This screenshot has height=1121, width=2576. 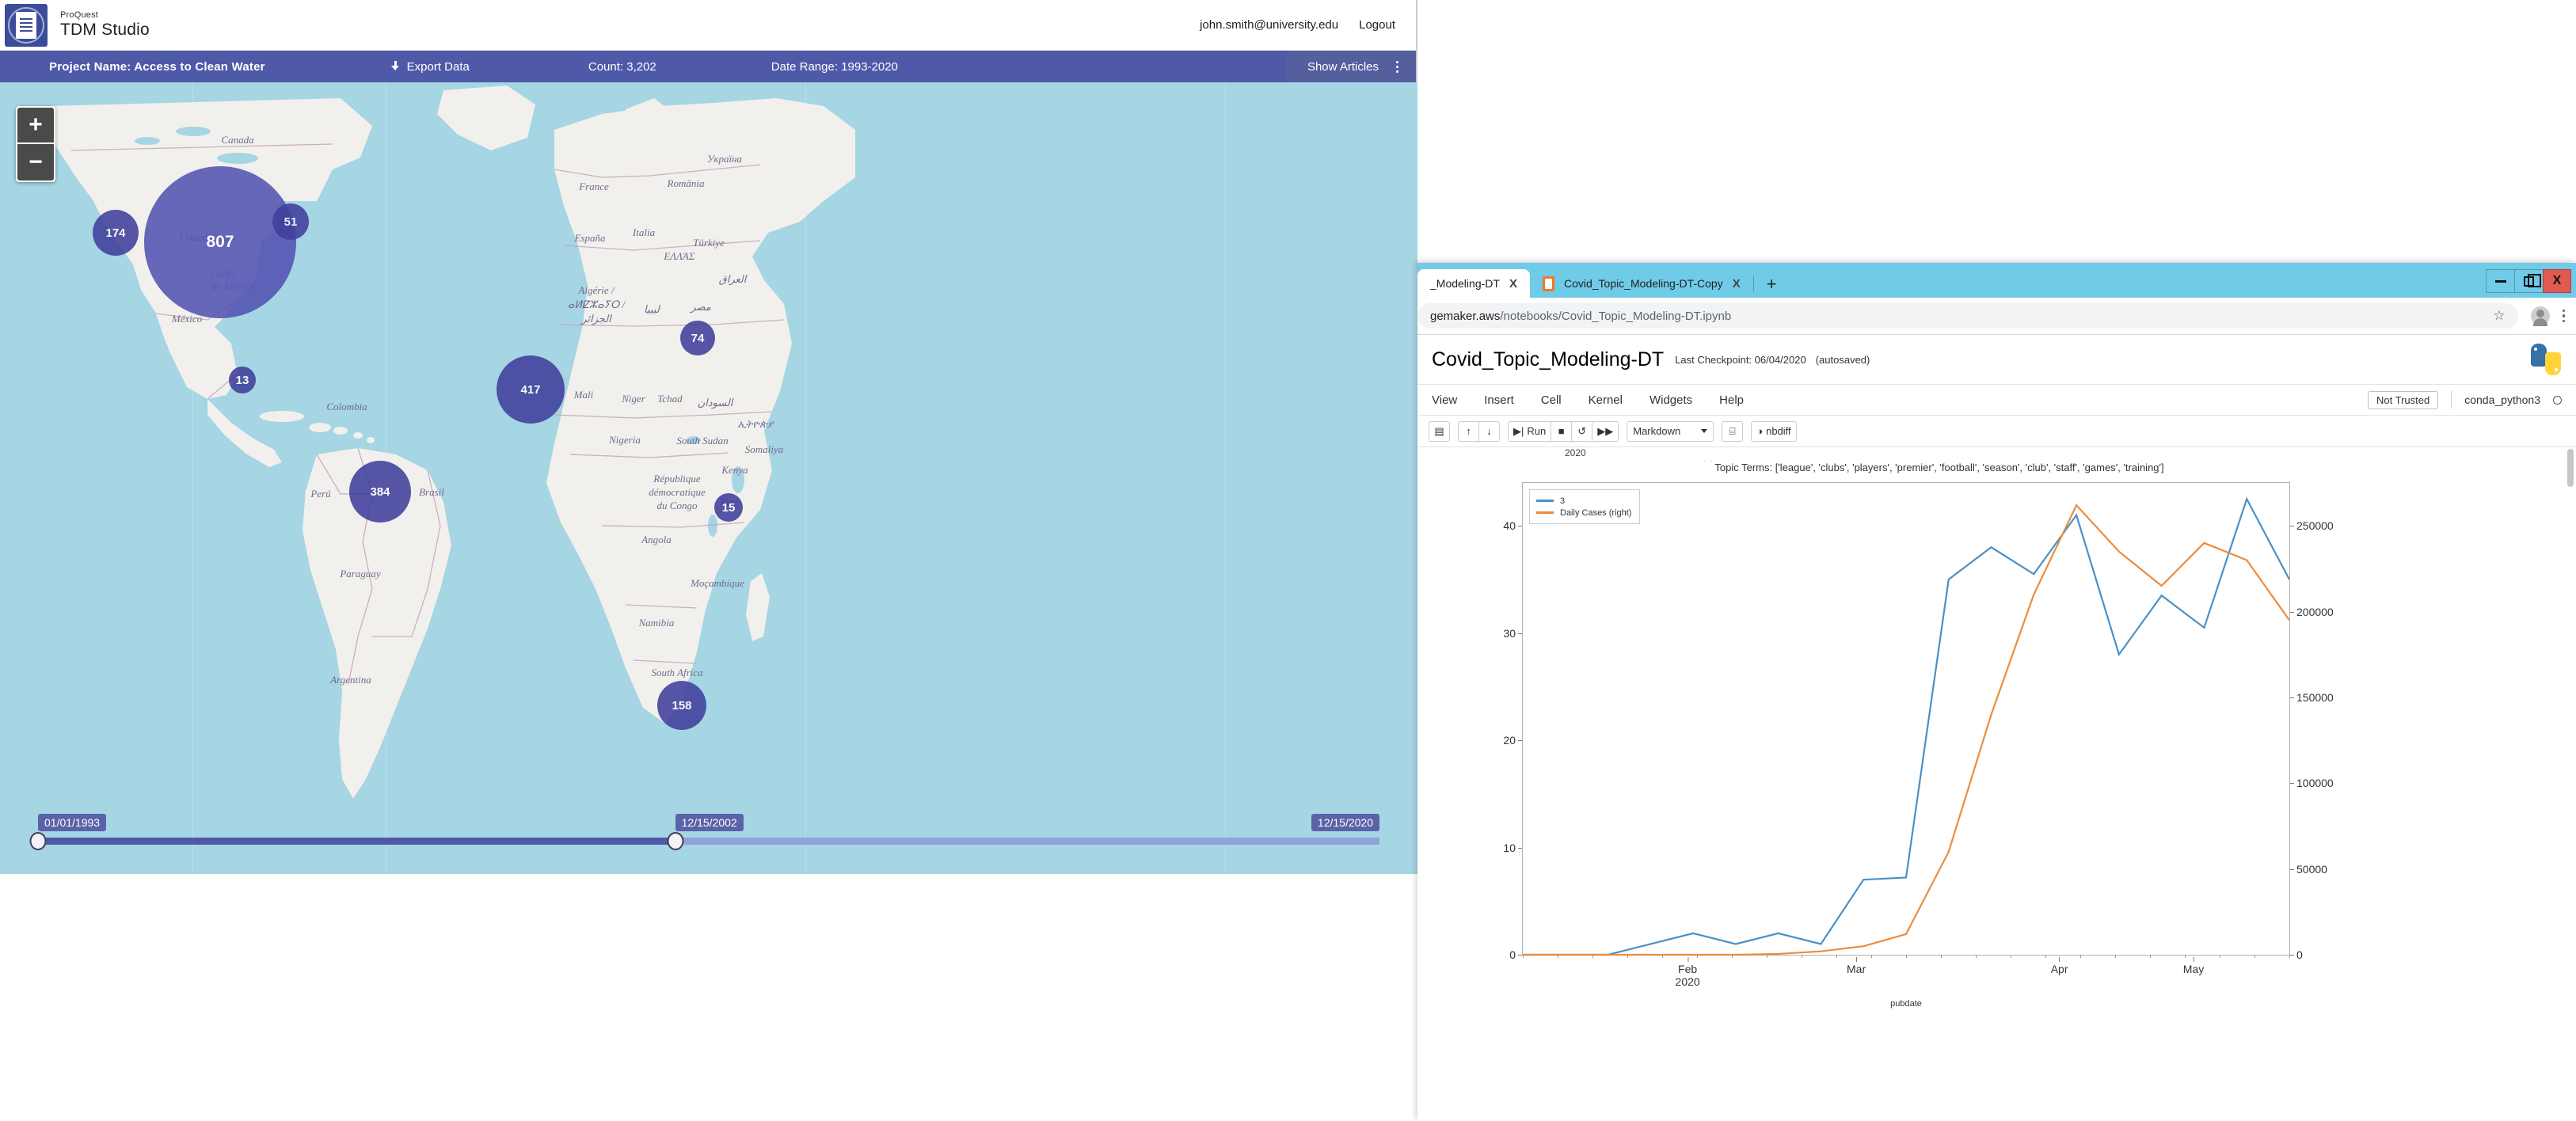 I want to click on browser-tab-2-close-icon: X, so click(x=1737, y=284).